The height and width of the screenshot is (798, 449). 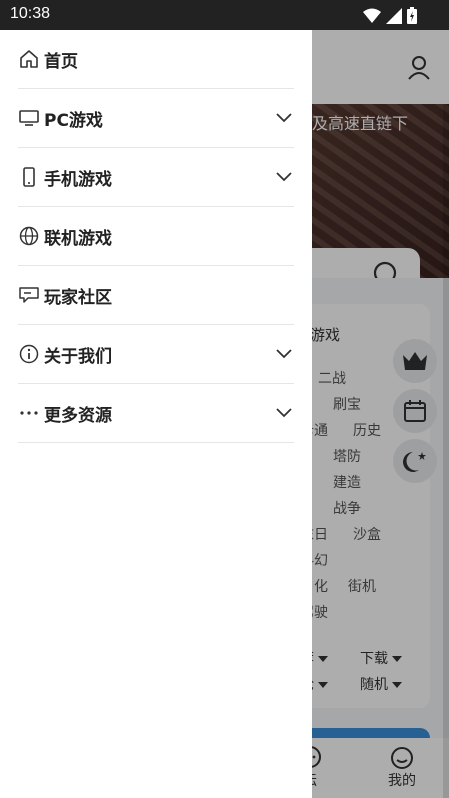 What do you see at coordinates (394, 15) in the screenshot?
I see `signal-icon` at bounding box center [394, 15].